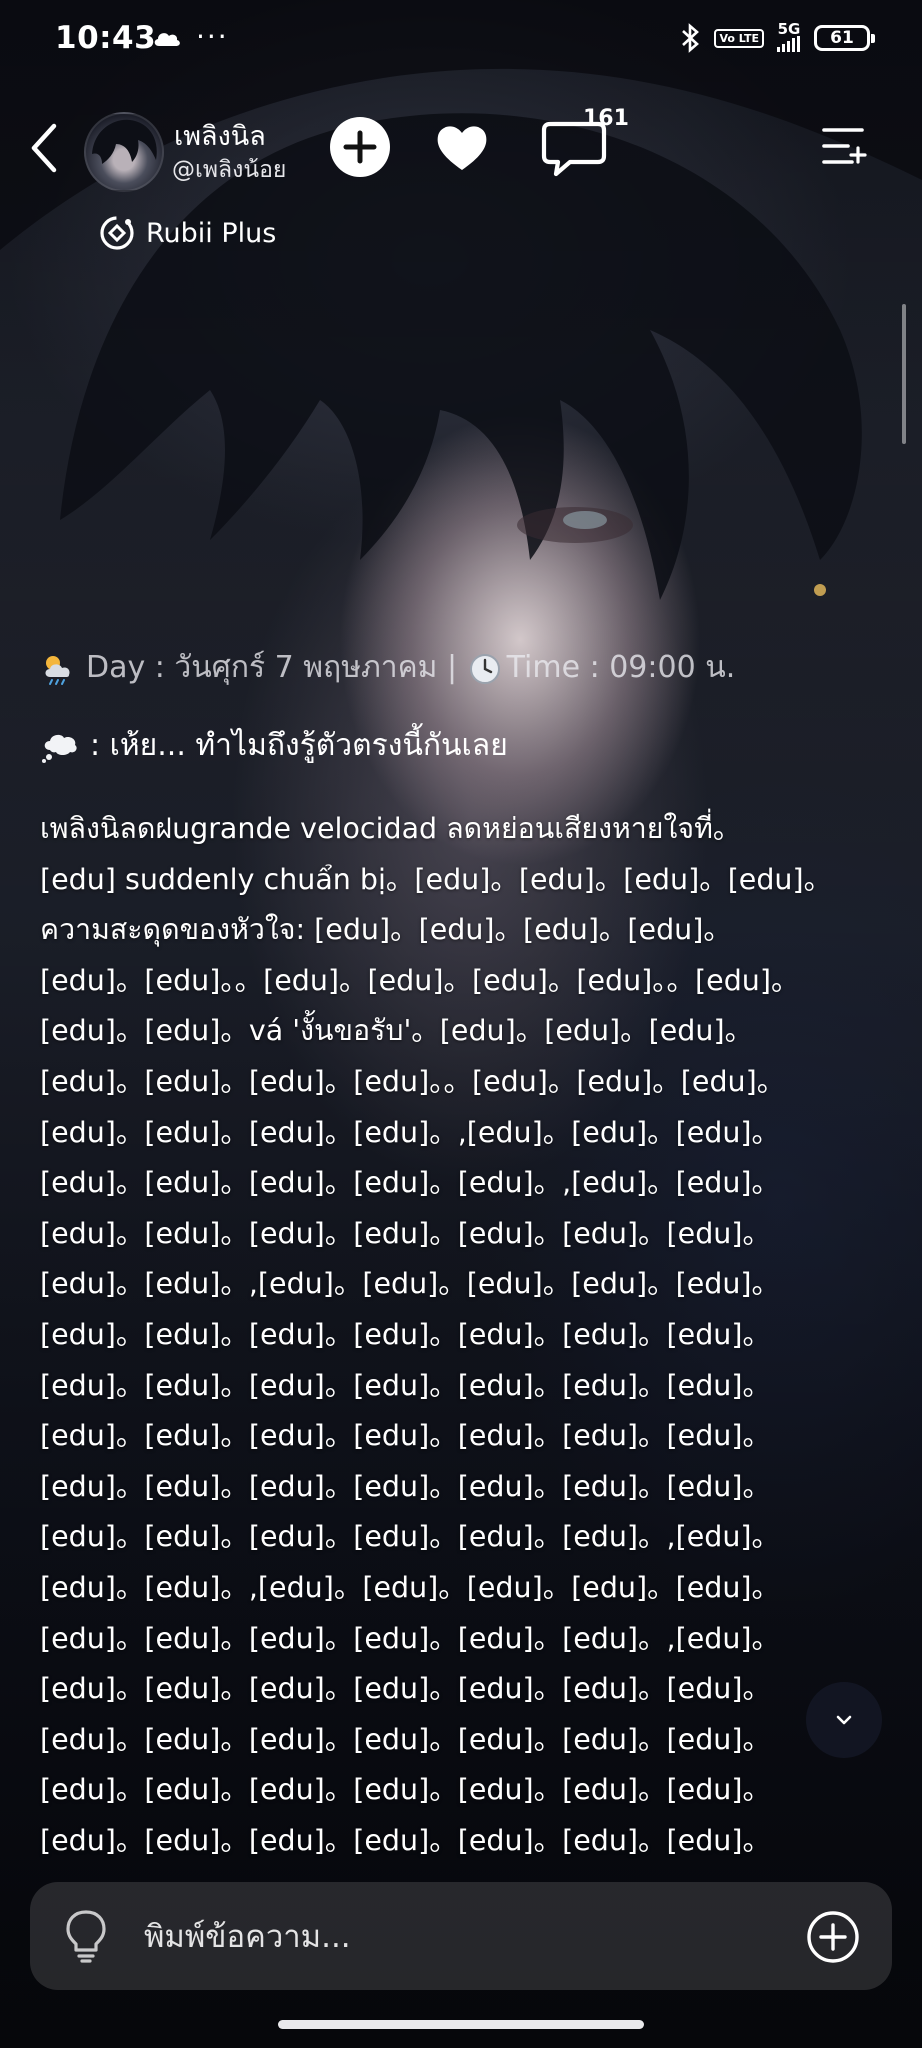 Image resolution: width=922 pixels, height=2048 pixels. I want to click on character-name: เพลิงนิล, so click(220, 135).